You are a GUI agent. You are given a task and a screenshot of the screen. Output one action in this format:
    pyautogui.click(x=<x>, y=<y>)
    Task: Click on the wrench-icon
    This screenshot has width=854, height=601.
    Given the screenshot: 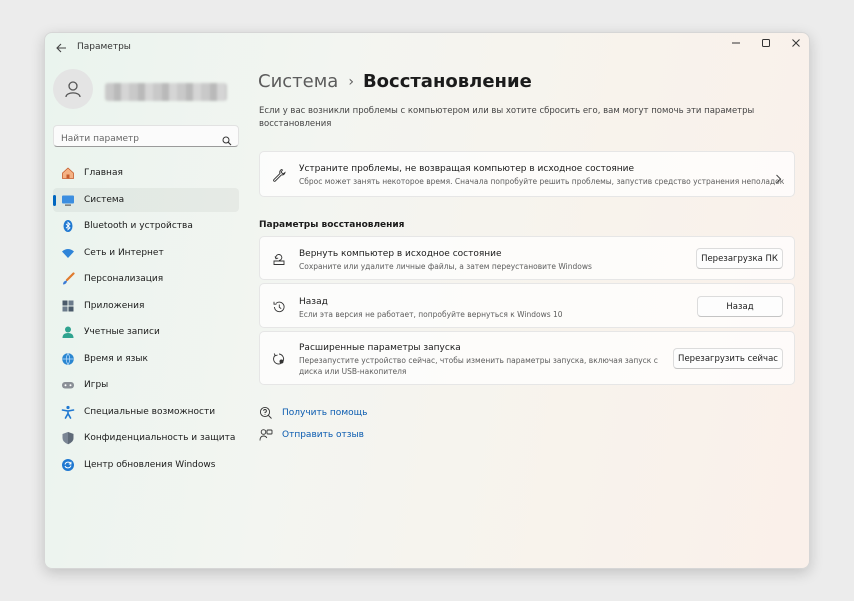 What is the action you would take?
    pyautogui.click(x=279, y=175)
    